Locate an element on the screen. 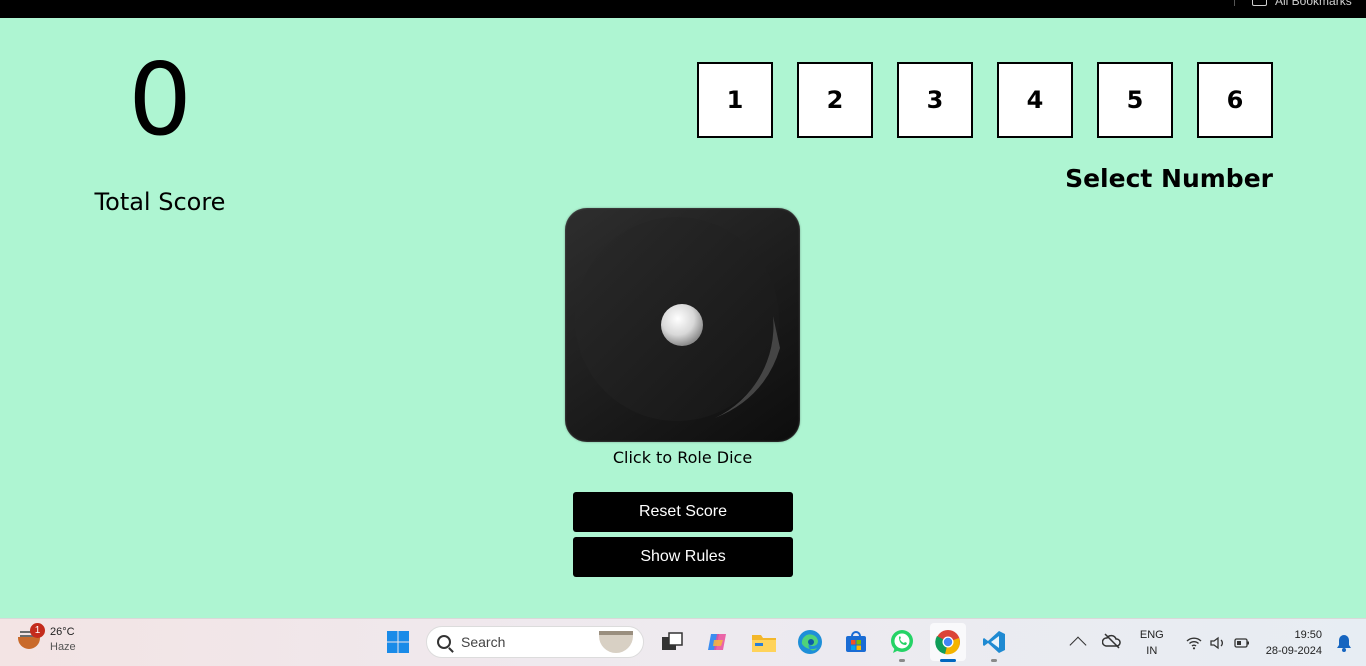  number-selector: 1 2 3 4 5 6 is located at coordinates (985, 100).